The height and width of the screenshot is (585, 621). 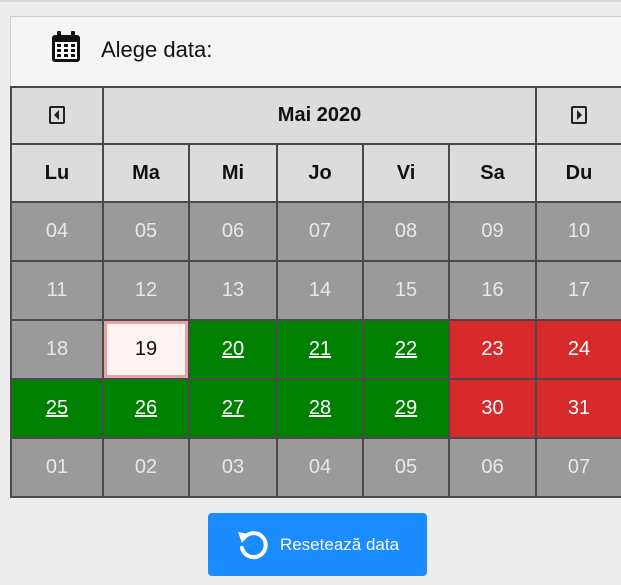 I want to click on calendar-icon, so click(x=66, y=46).